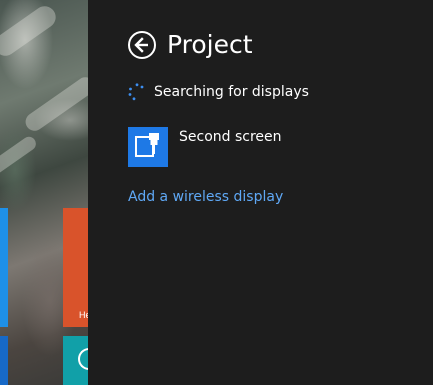 This screenshot has width=433, height=385. I want to click on add-wireless-display-link: Add a wireless display, so click(205, 197).